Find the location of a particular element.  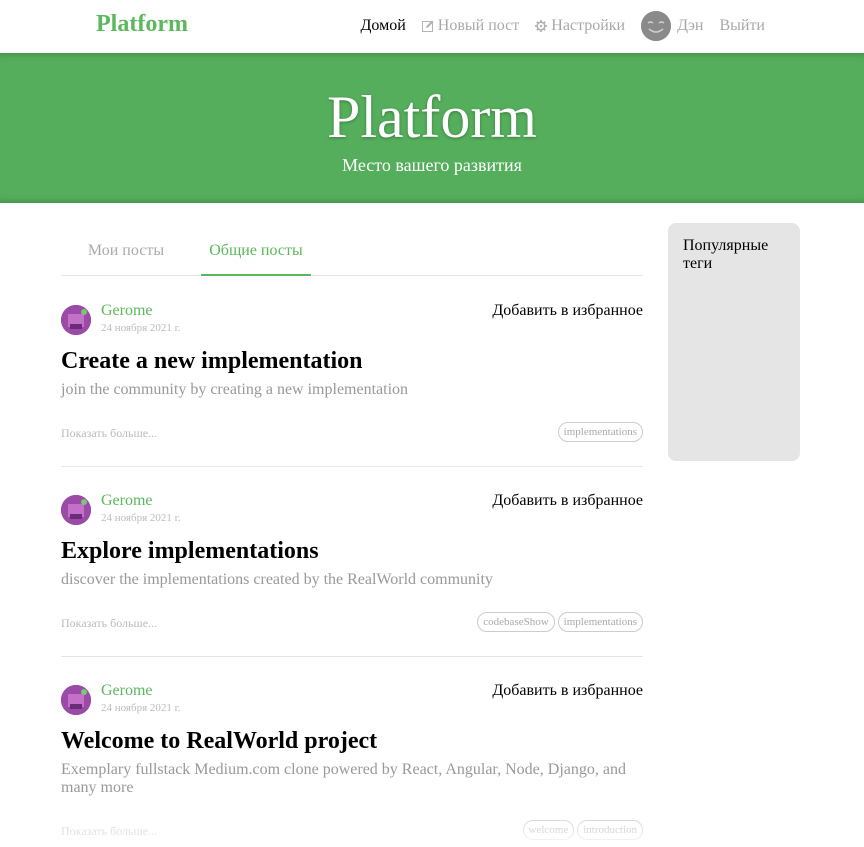

user-avatar is located at coordinates (656, 26).